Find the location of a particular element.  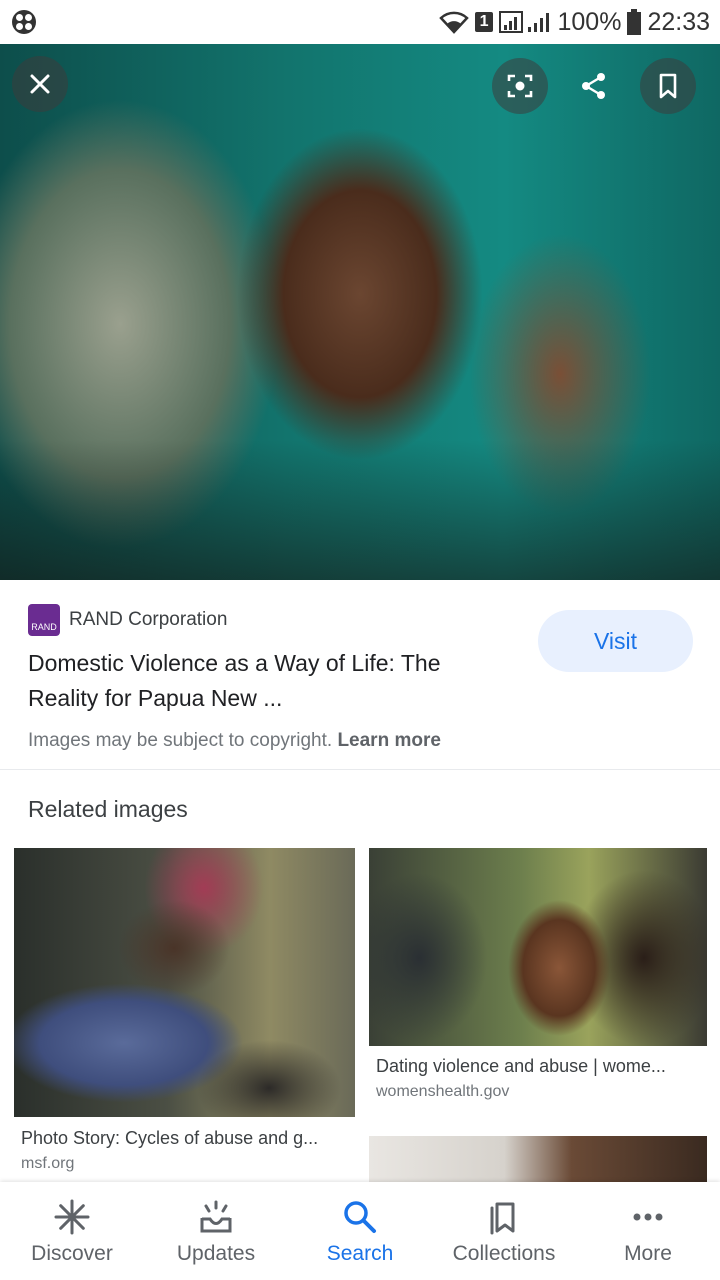

app-notification-icon is located at coordinates (24, 22).